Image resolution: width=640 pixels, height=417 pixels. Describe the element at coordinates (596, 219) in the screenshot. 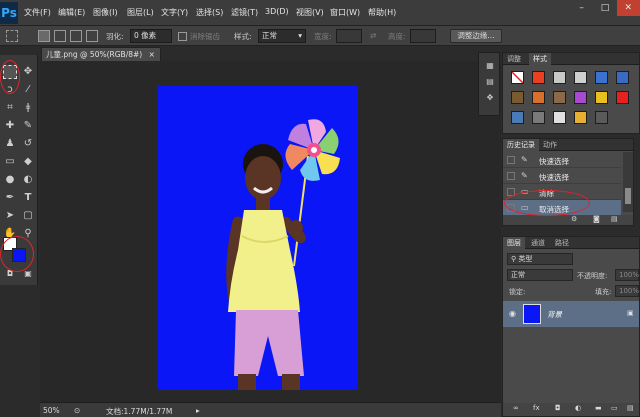

I see `camera-icon: ◙` at that location.